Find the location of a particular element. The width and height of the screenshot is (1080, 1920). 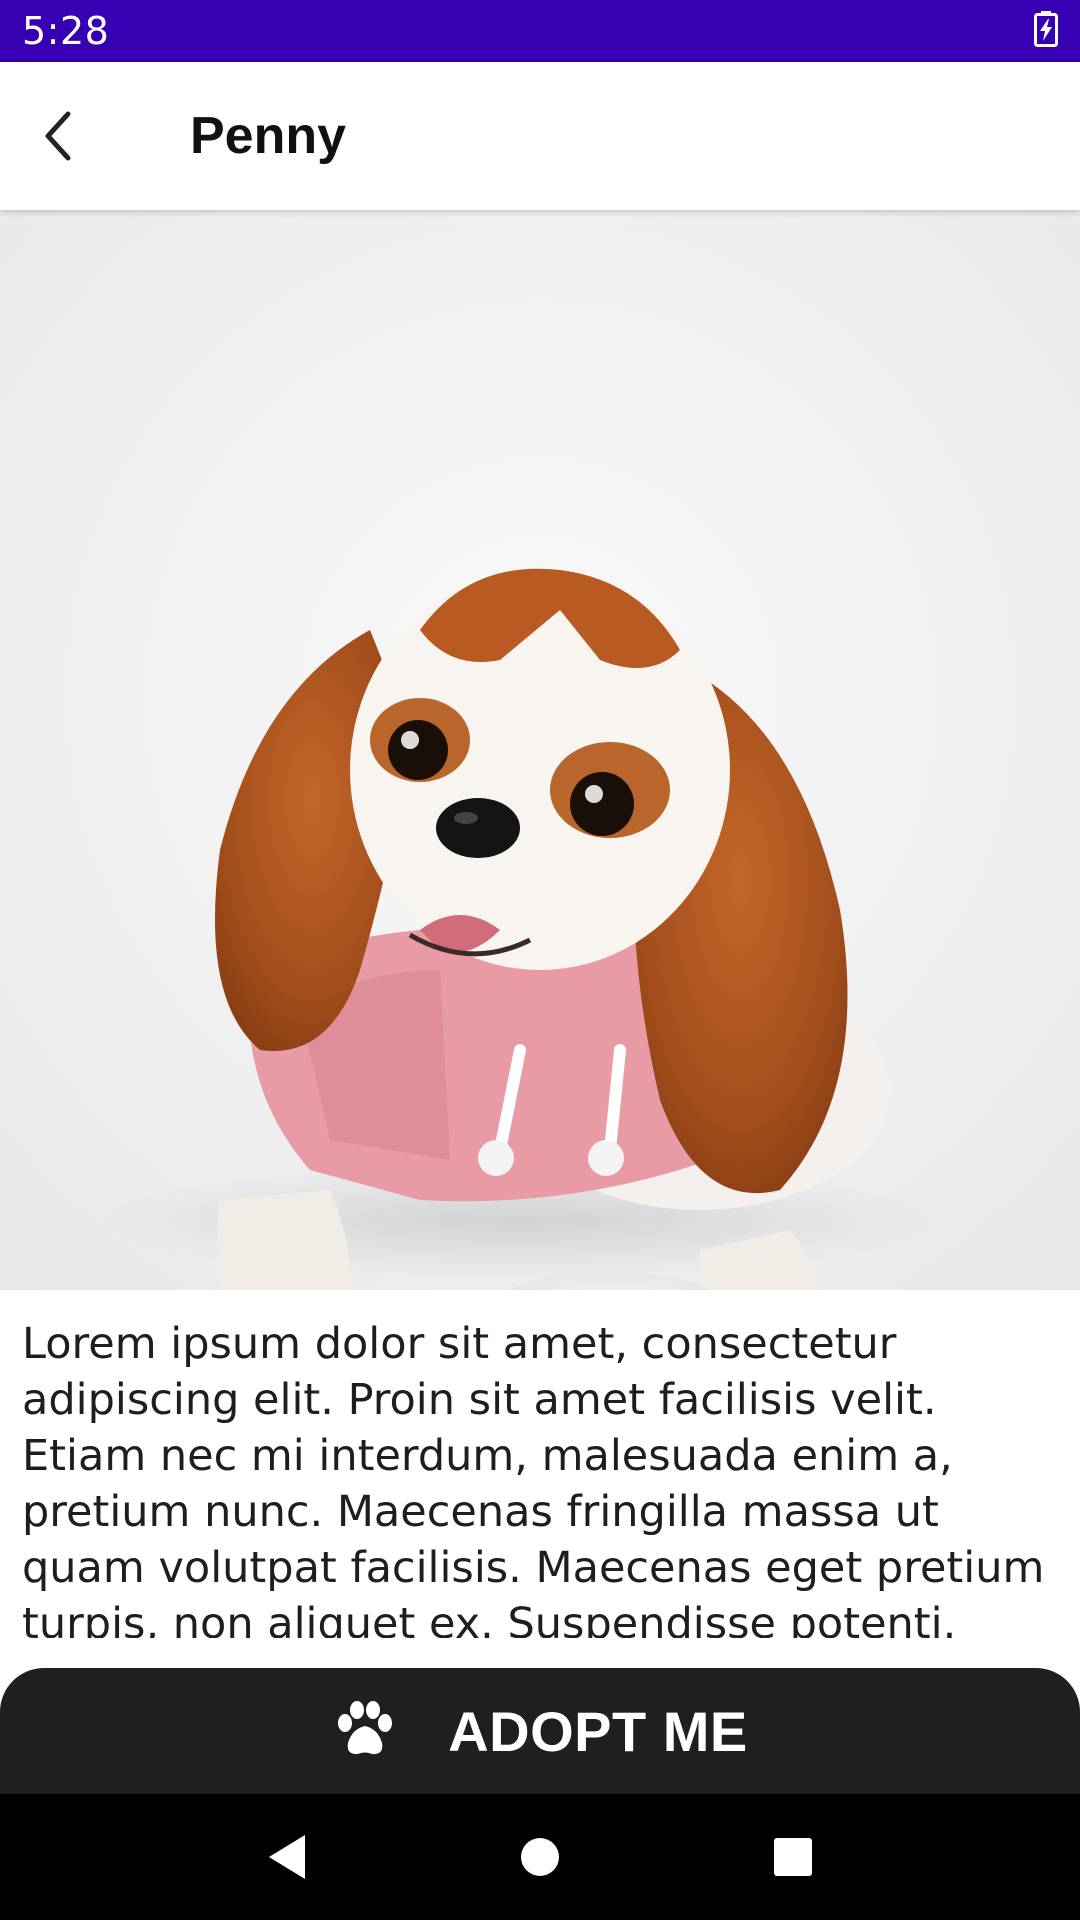

nav-back-button is located at coordinates (287, 1857).